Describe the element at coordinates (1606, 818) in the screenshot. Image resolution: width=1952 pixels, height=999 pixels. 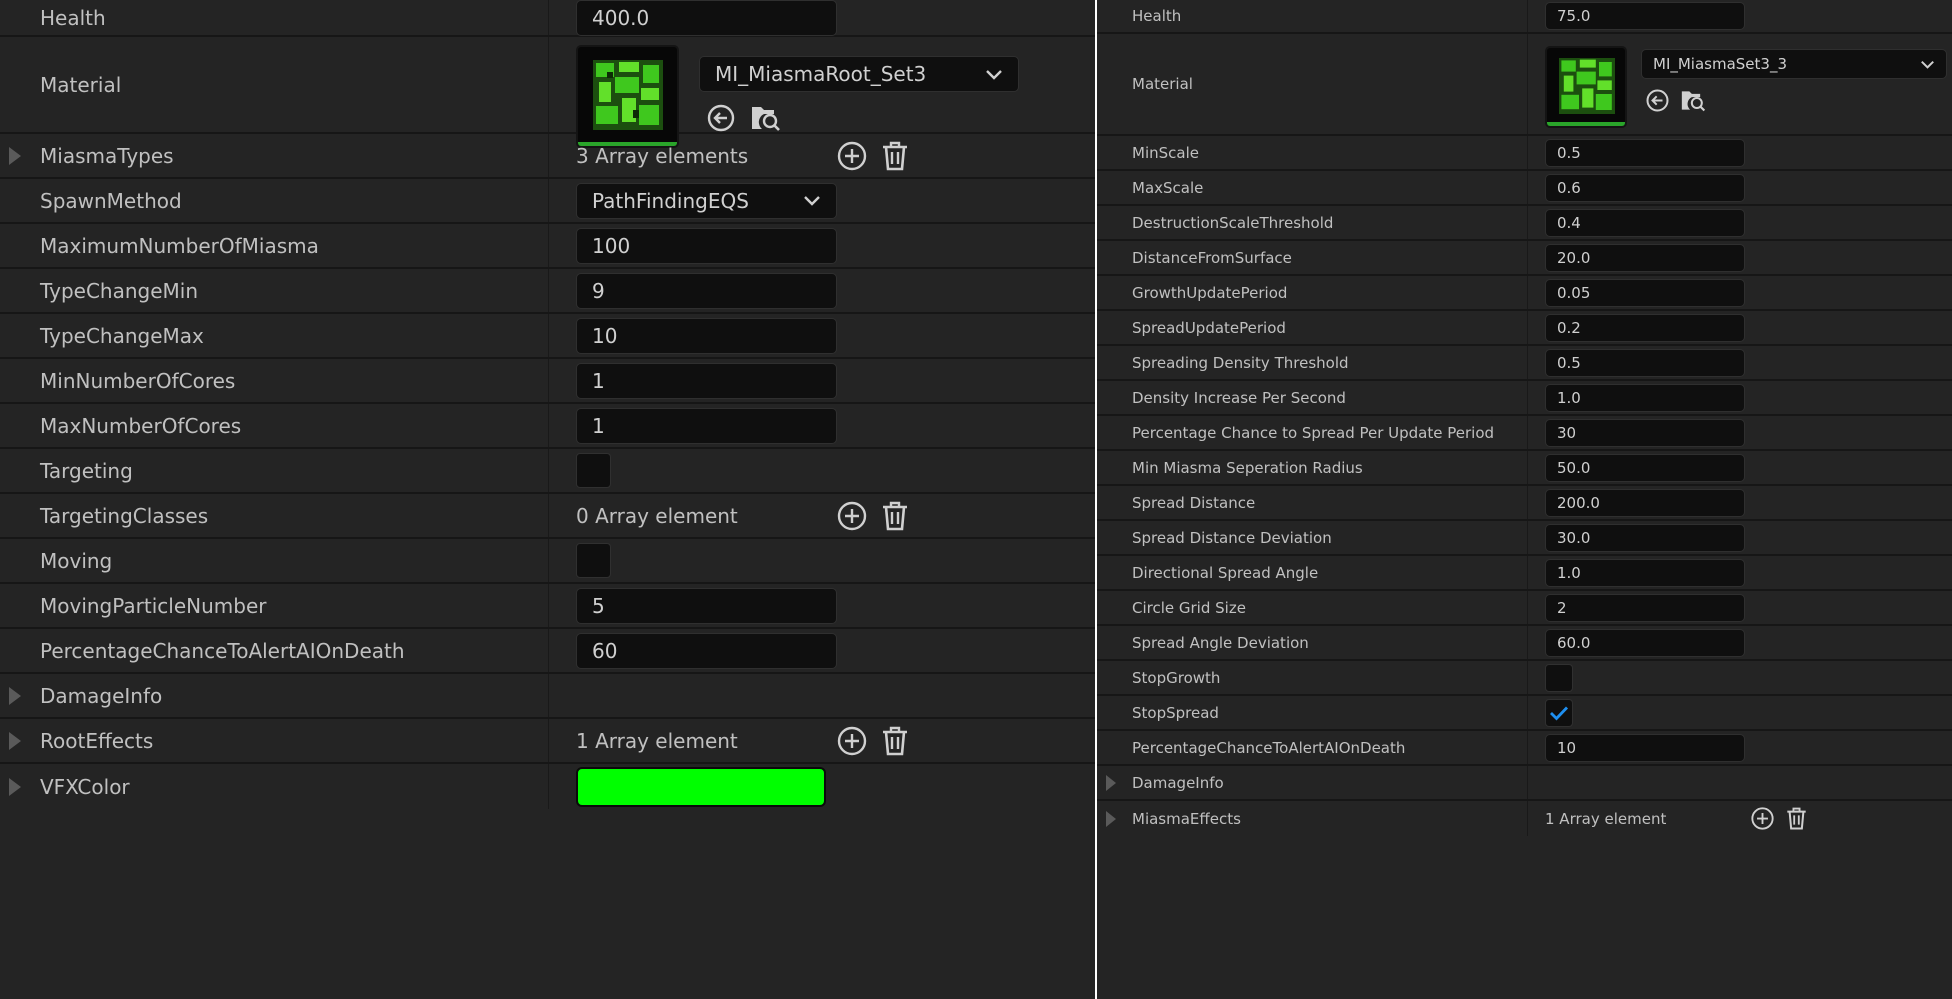
I see `array-summary: 1 Array element` at that location.